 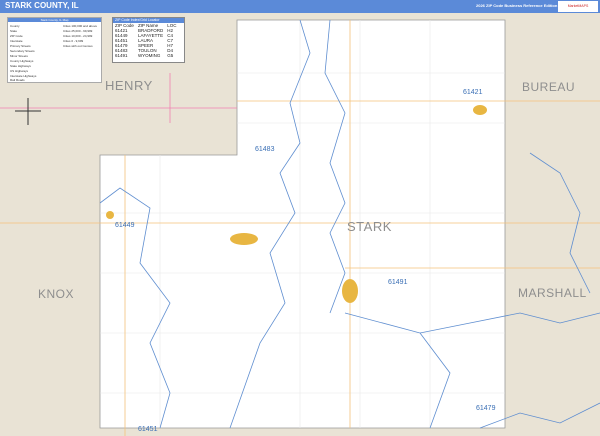 I want to click on legend-city: Cities 100,000 and above, so click(x=80, y=26).